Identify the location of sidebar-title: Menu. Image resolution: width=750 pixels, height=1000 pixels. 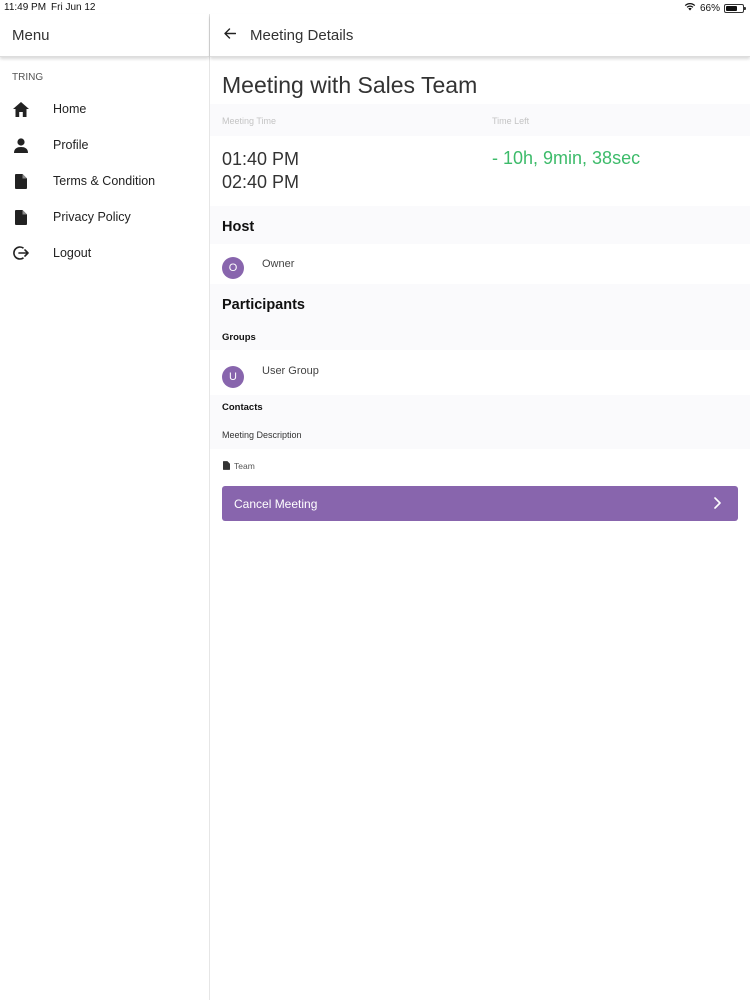
(104, 35).